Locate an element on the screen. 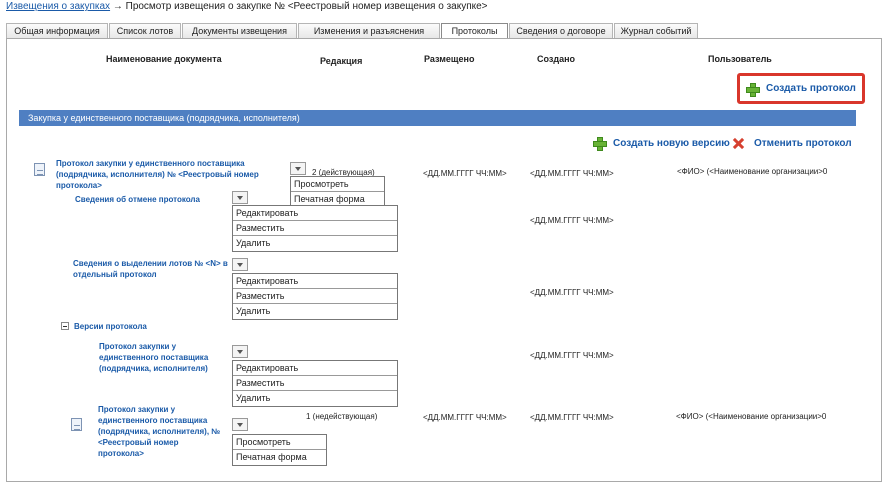 The image size is (888, 485). delete-icon is located at coordinates (738, 143).